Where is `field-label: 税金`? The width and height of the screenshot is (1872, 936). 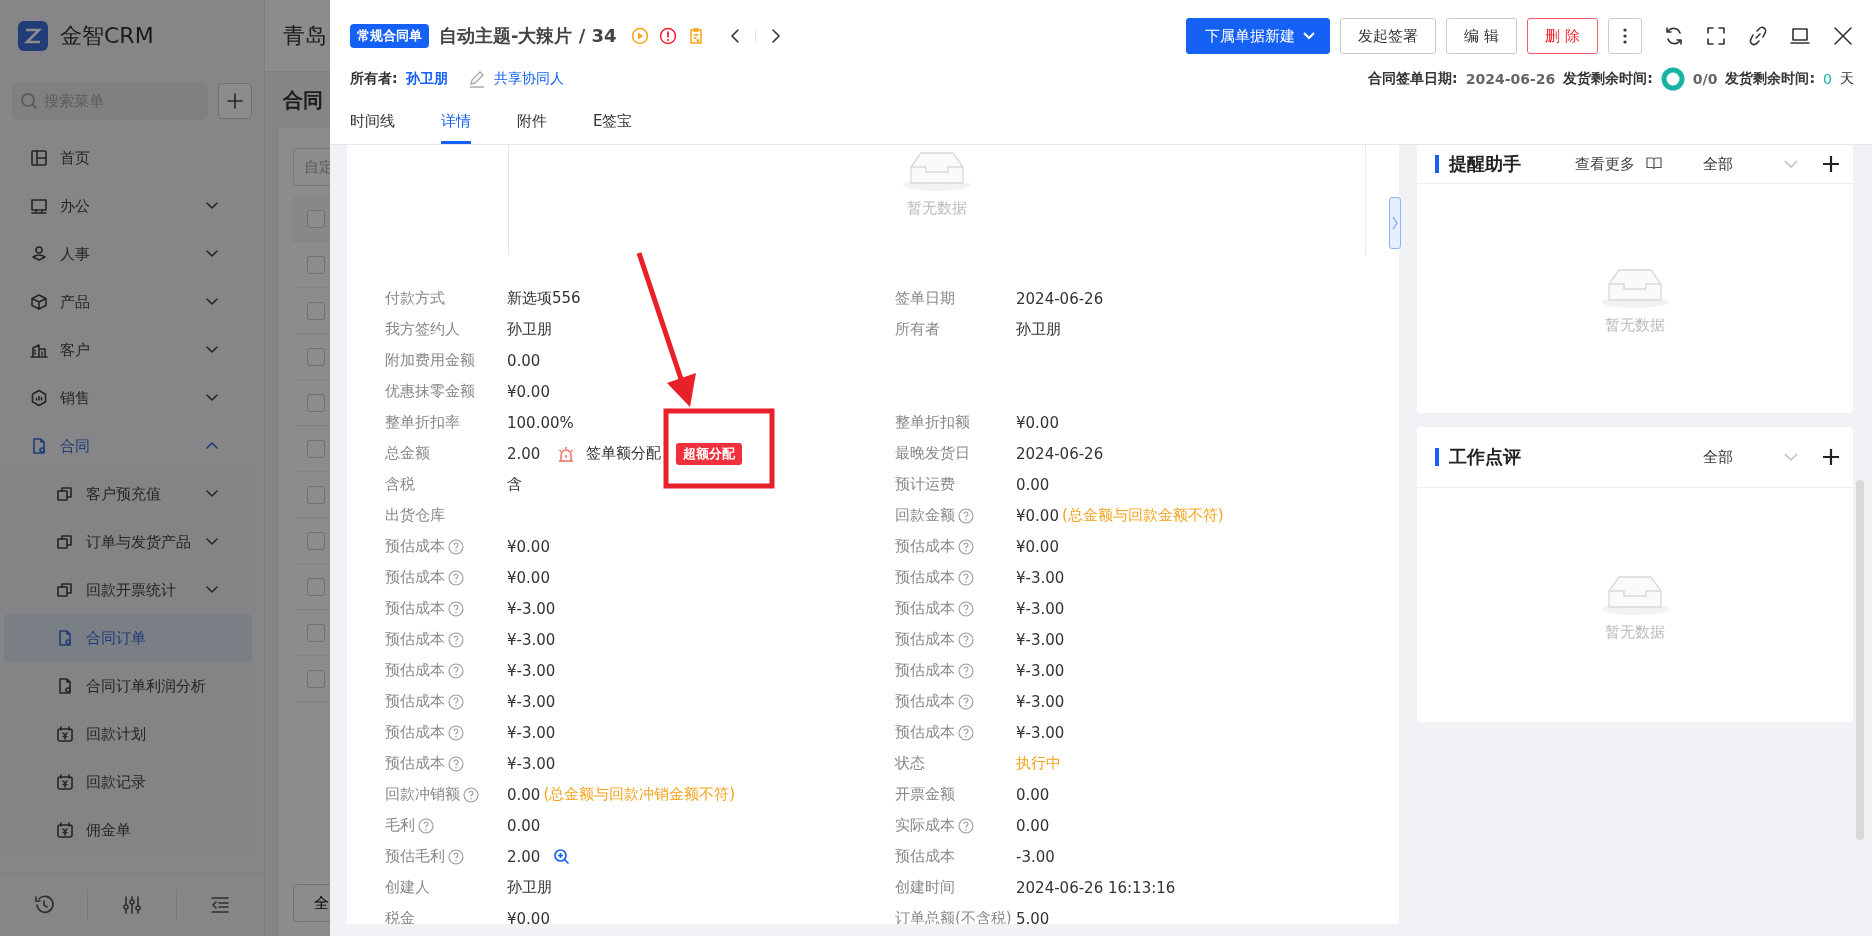 field-label: 税金 is located at coordinates (400, 916).